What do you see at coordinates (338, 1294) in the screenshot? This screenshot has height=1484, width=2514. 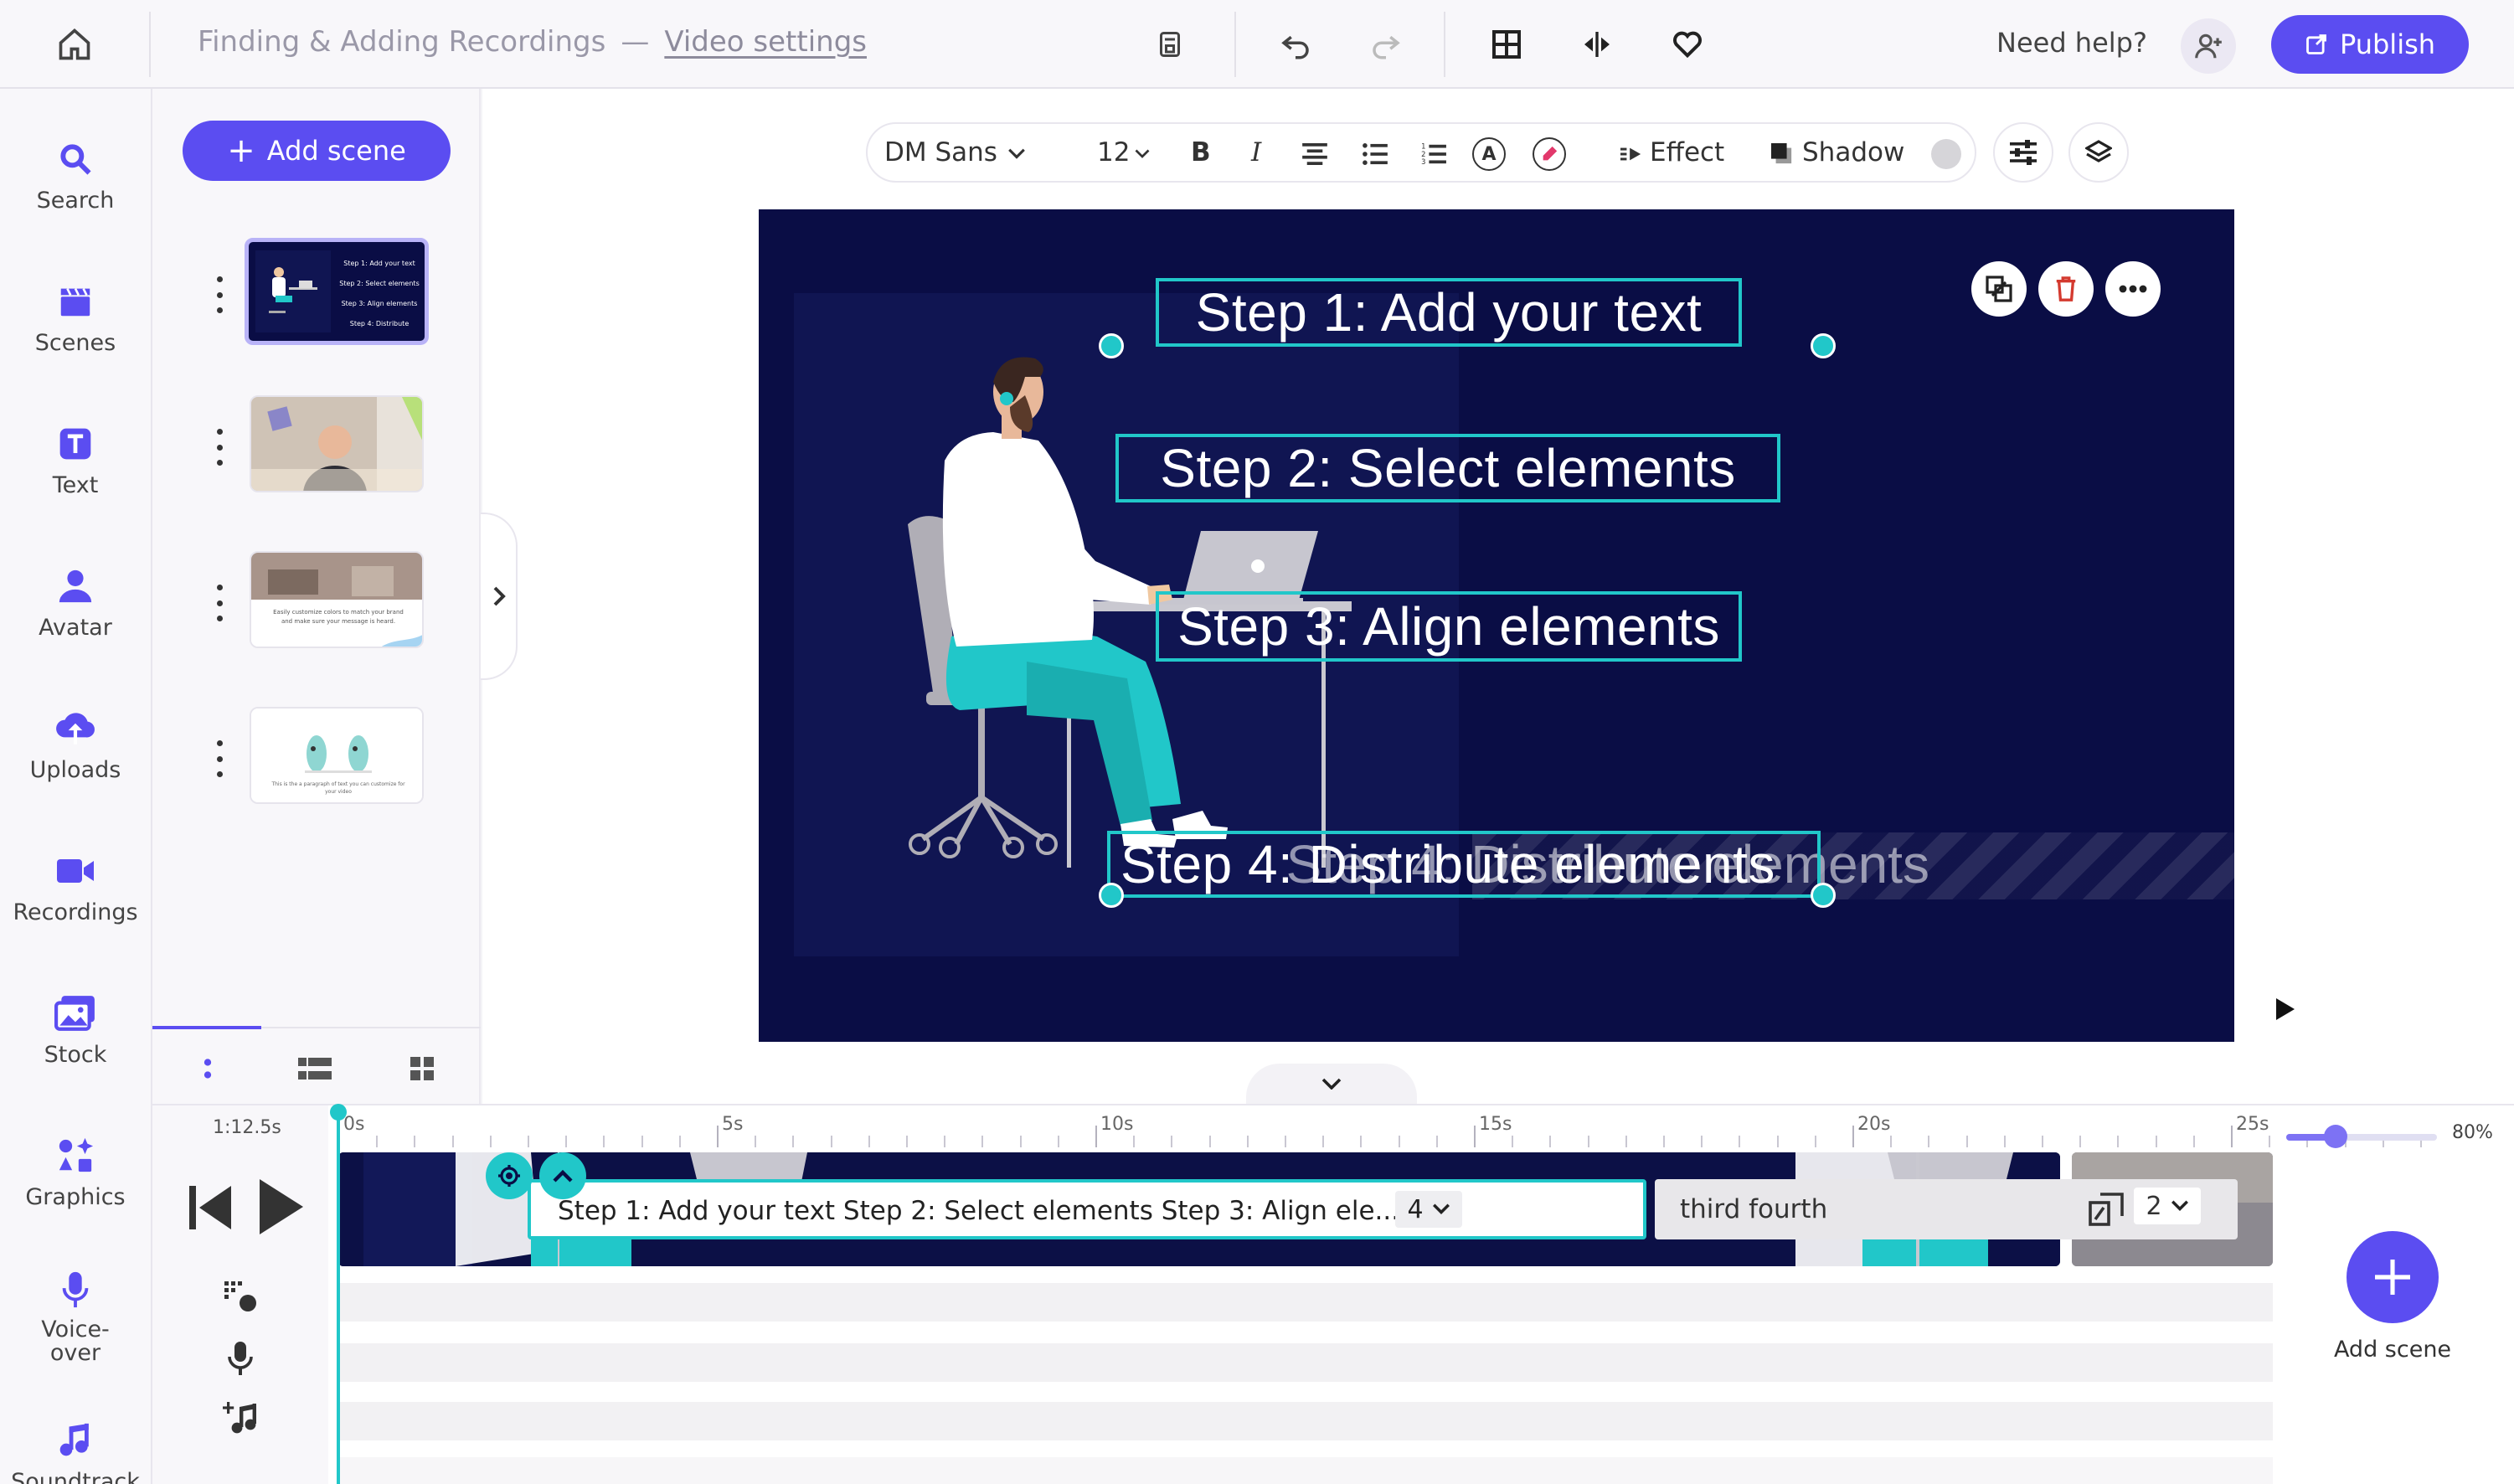 I see `playhead` at bounding box center [338, 1294].